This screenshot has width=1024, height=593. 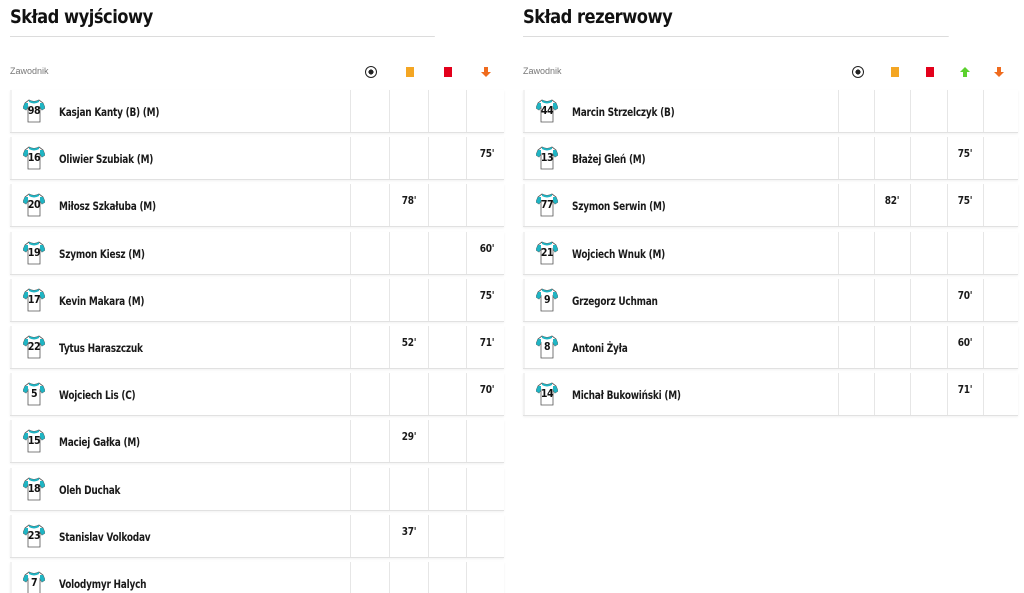 I want to click on player-name: Maciej Gałka (M), so click(x=99, y=442).